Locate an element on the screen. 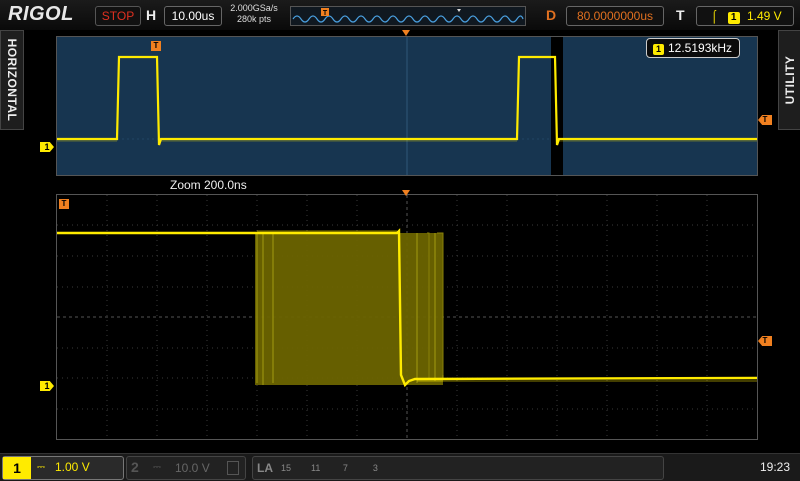  memory-overview-bar: T is located at coordinates (408, 16).